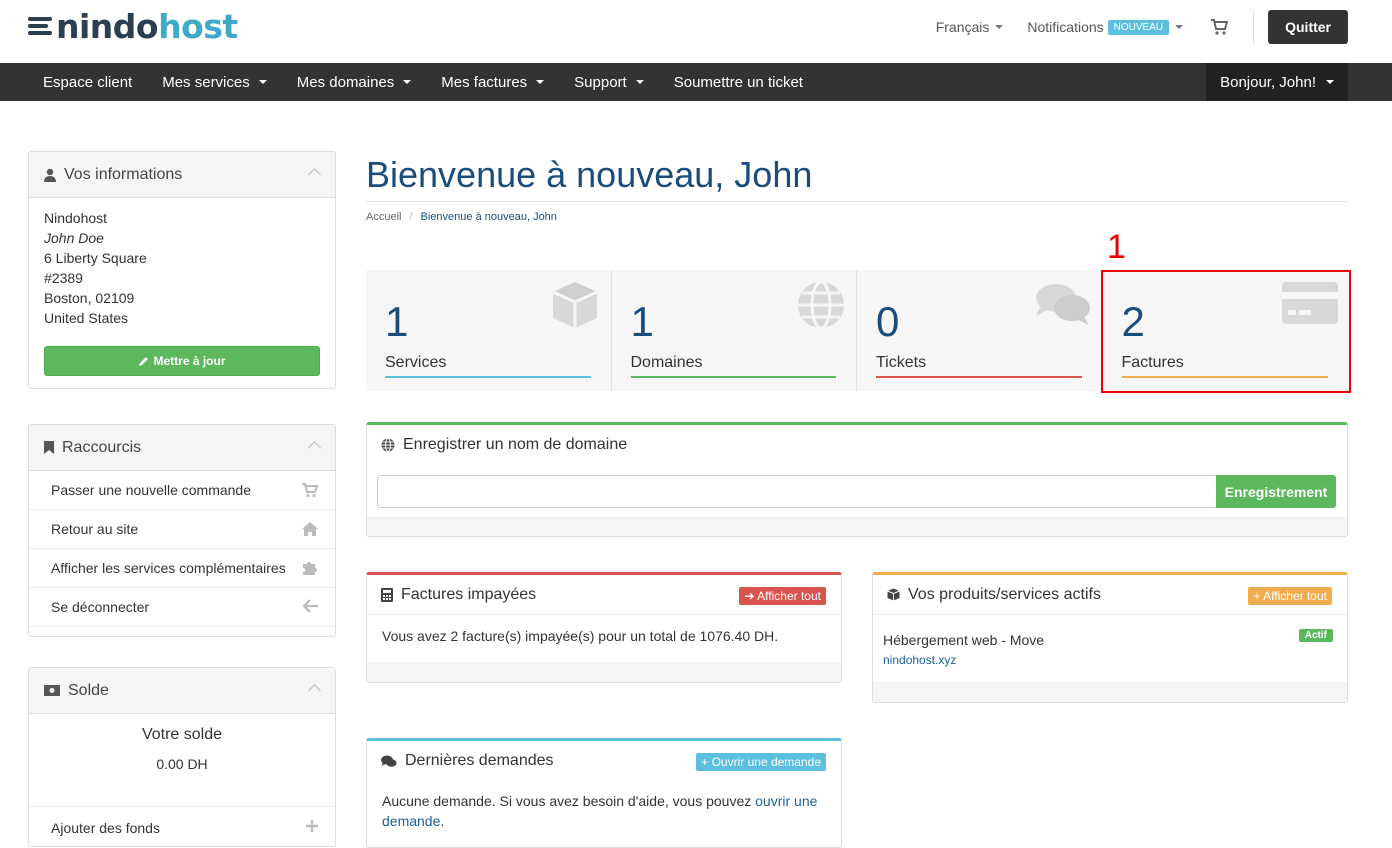 This screenshot has height=848, width=1392. I want to click on arrow-left-icon, so click(310, 606).